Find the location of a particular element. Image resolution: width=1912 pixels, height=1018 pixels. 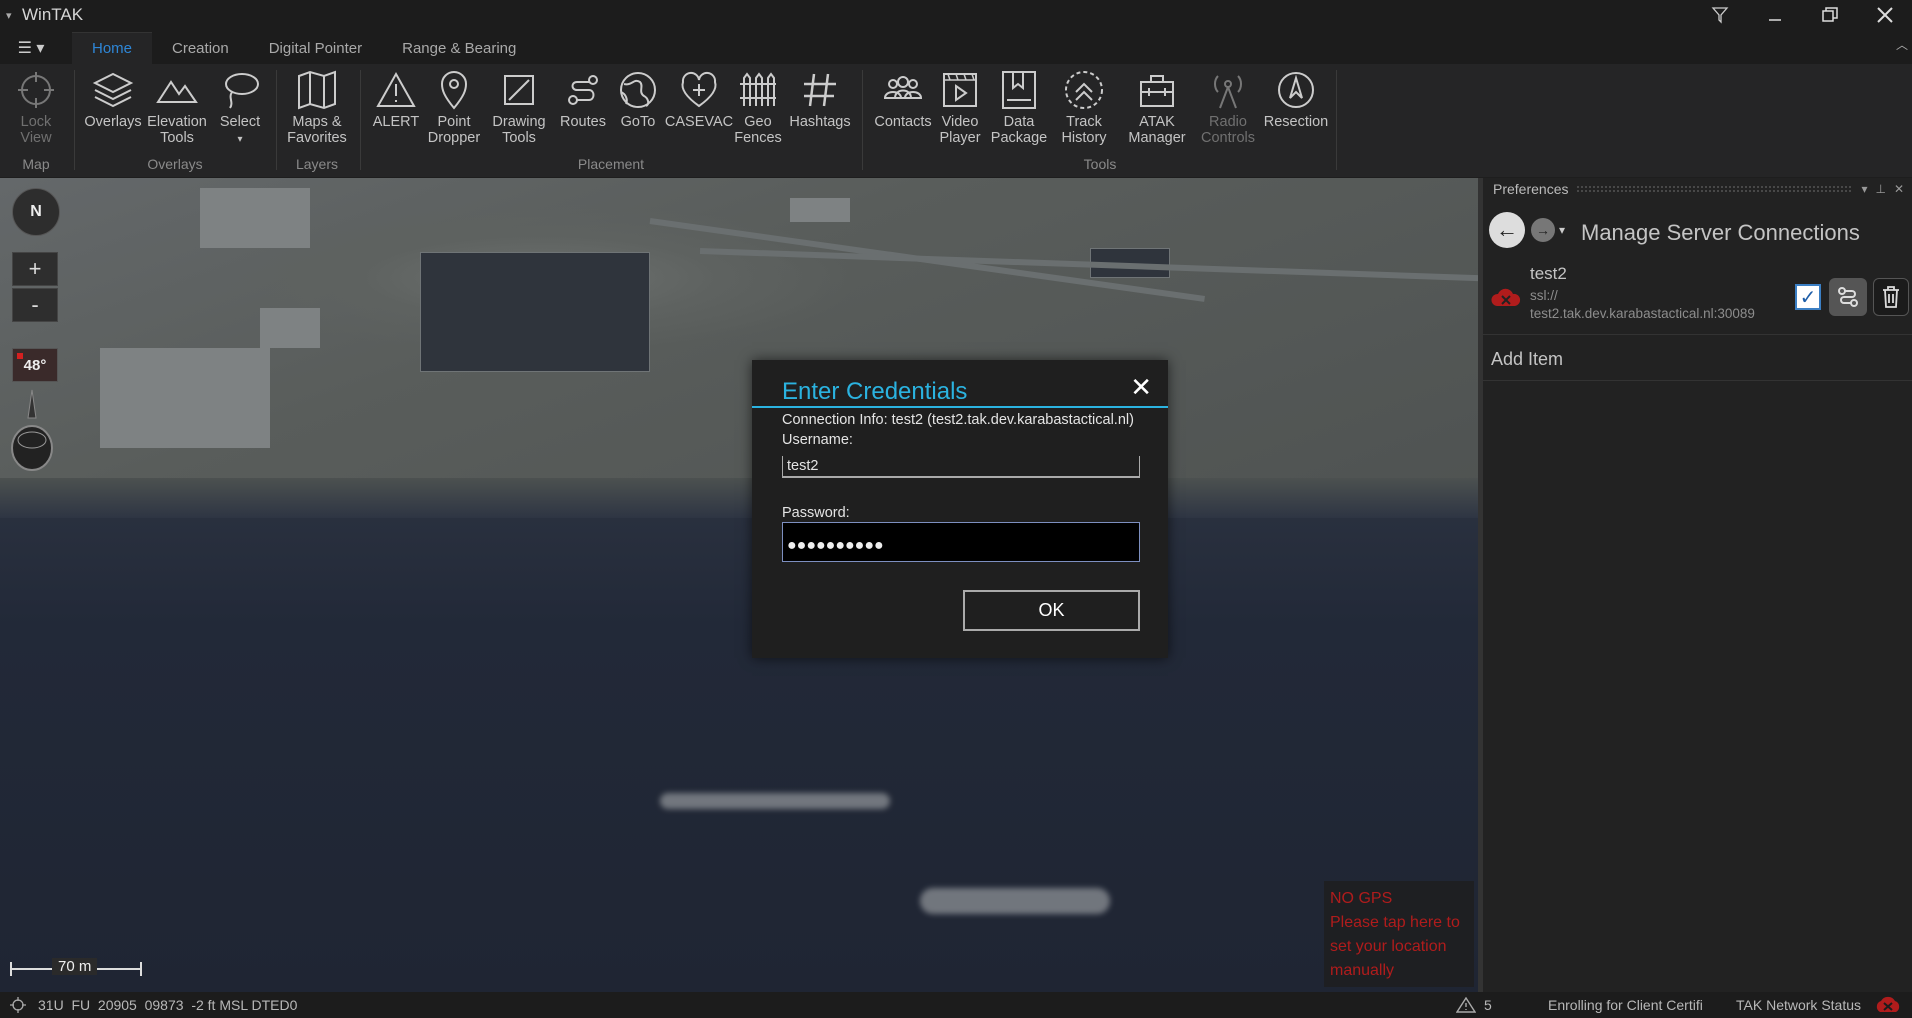

tab-creation: Creation is located at coordinates (200, 48).